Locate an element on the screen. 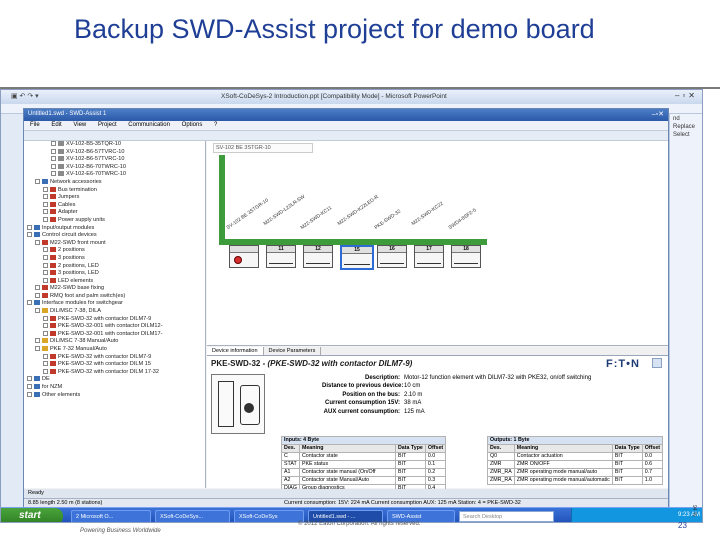  tree-item: RMQ foot and palm switch(es) is located at coordinates (114, 297).